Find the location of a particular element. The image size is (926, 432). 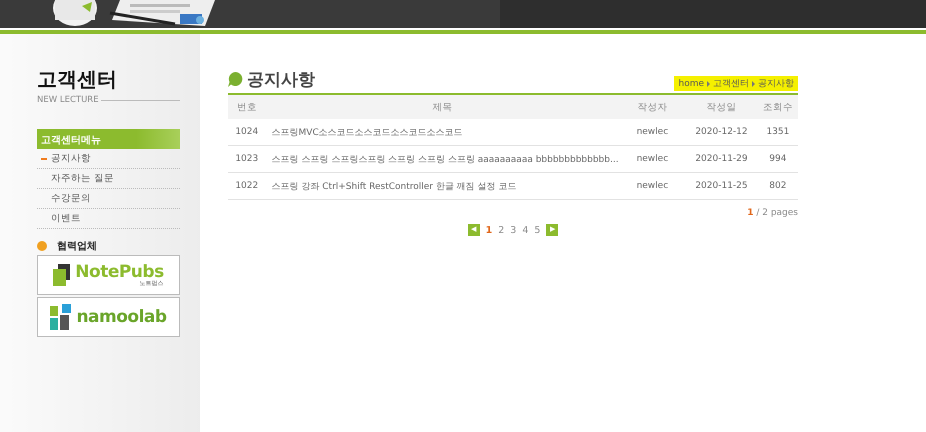

page-title: 공지사항 is located at coordinates (281, 80).